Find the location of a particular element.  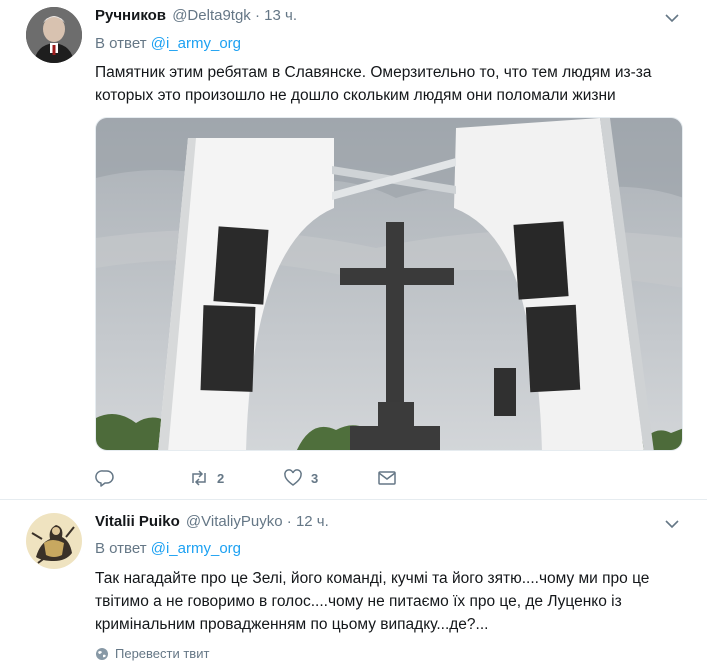

author-handle: @VitaliyPuyko is located at coordinates (234, 521).